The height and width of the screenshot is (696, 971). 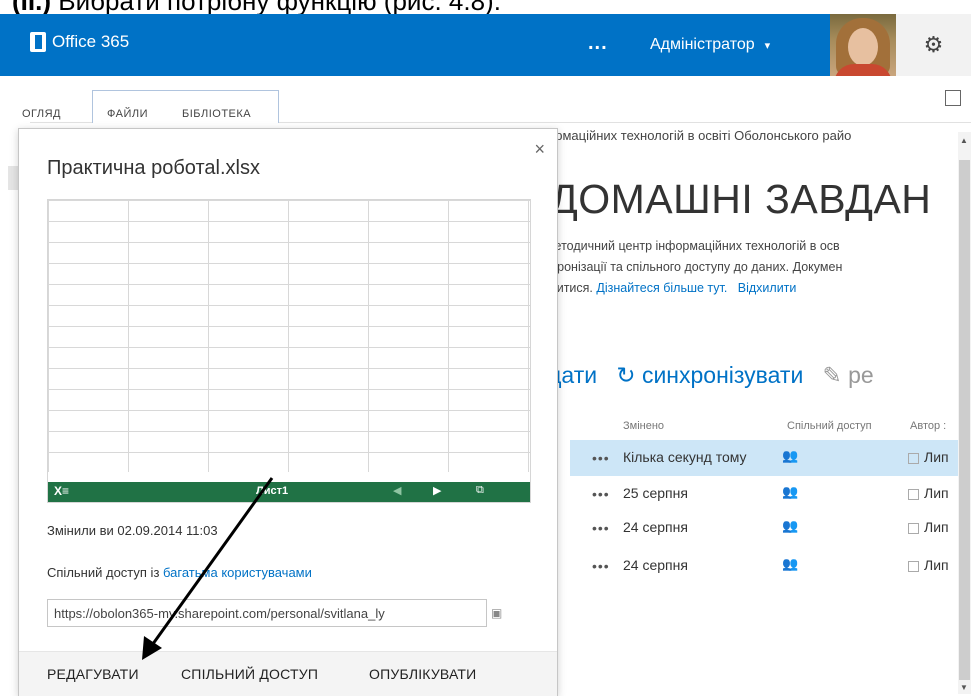 I want to click on chevron-down-icon: ▾, so click(x=767, y=45).